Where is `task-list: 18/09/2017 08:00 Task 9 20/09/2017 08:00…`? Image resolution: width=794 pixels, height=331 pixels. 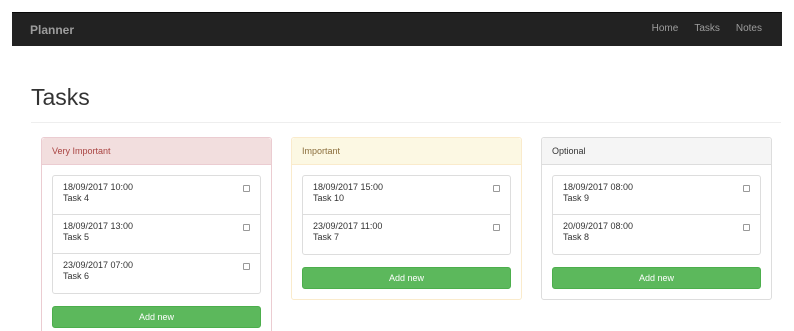 task-list: 18/09/2017 08:00 Task 9 20/09/2017 08:00… is located at coordinates (656, 215).